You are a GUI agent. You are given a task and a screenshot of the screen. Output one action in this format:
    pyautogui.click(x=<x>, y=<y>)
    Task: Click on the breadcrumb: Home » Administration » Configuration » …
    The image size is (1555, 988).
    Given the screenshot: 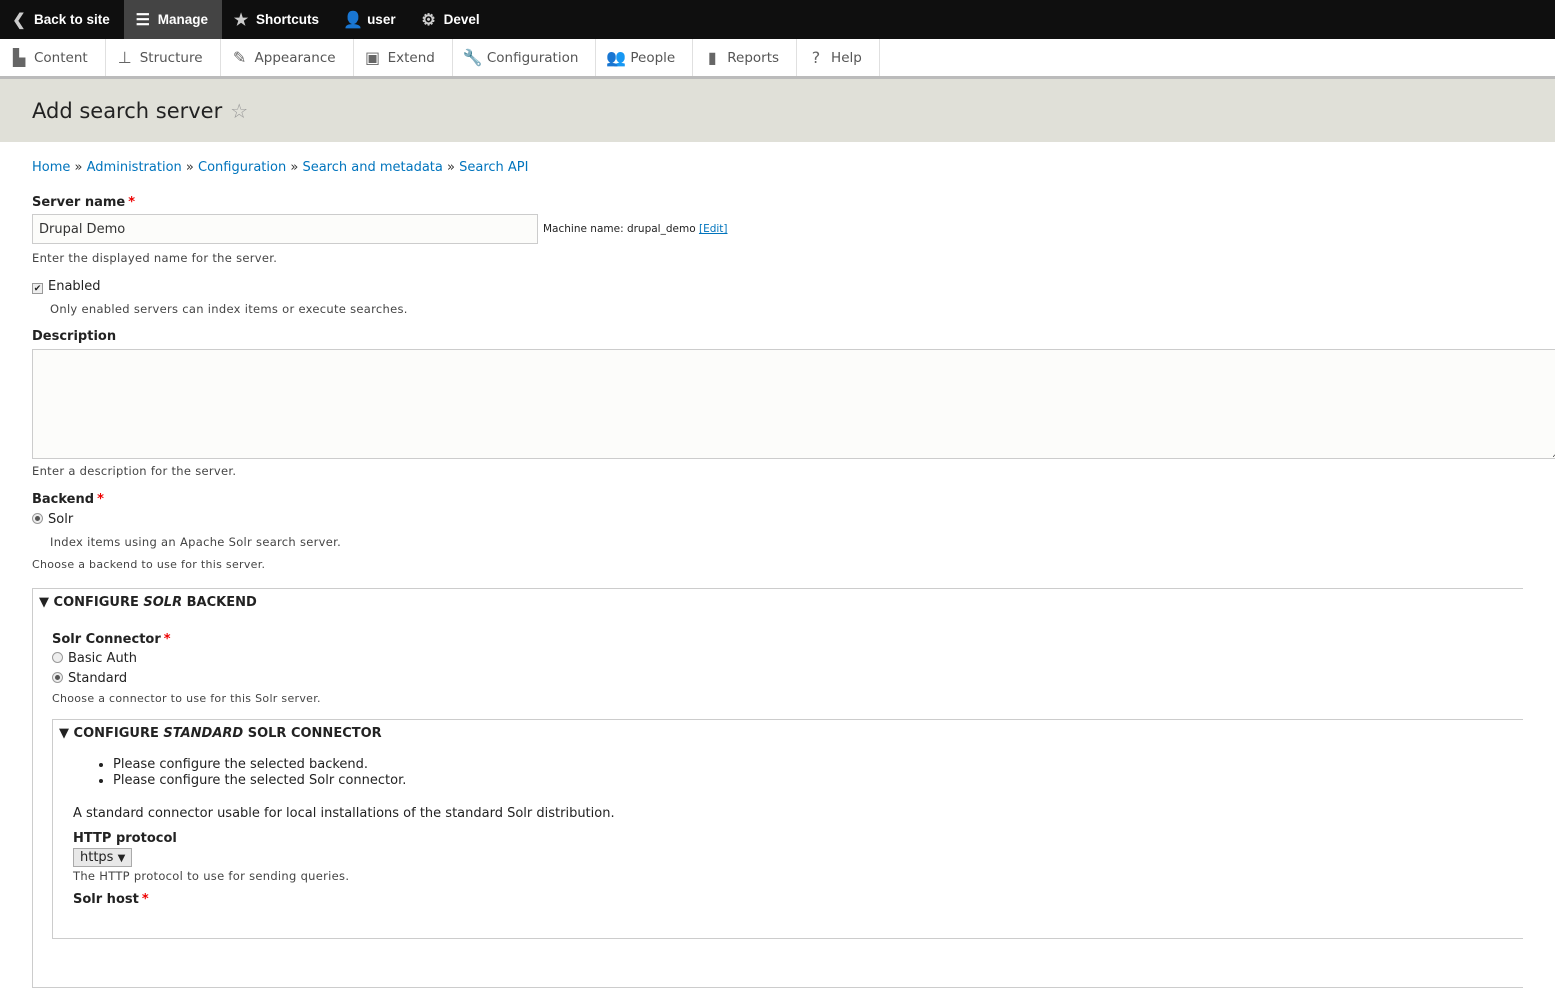 What is the action you would take?
    pyautogui.click(x=777, y=167)
    